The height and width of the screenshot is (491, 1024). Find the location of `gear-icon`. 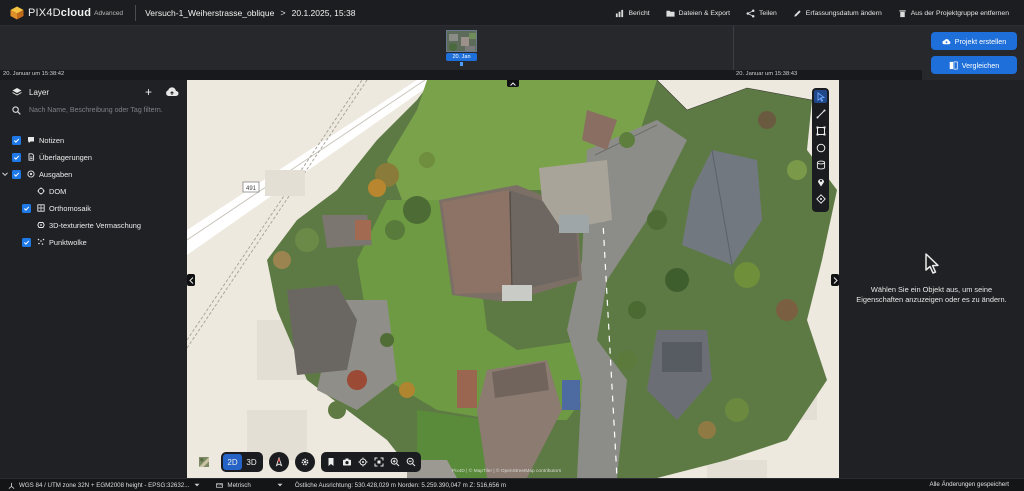

gear-icon is located at coordinates (305, 462).